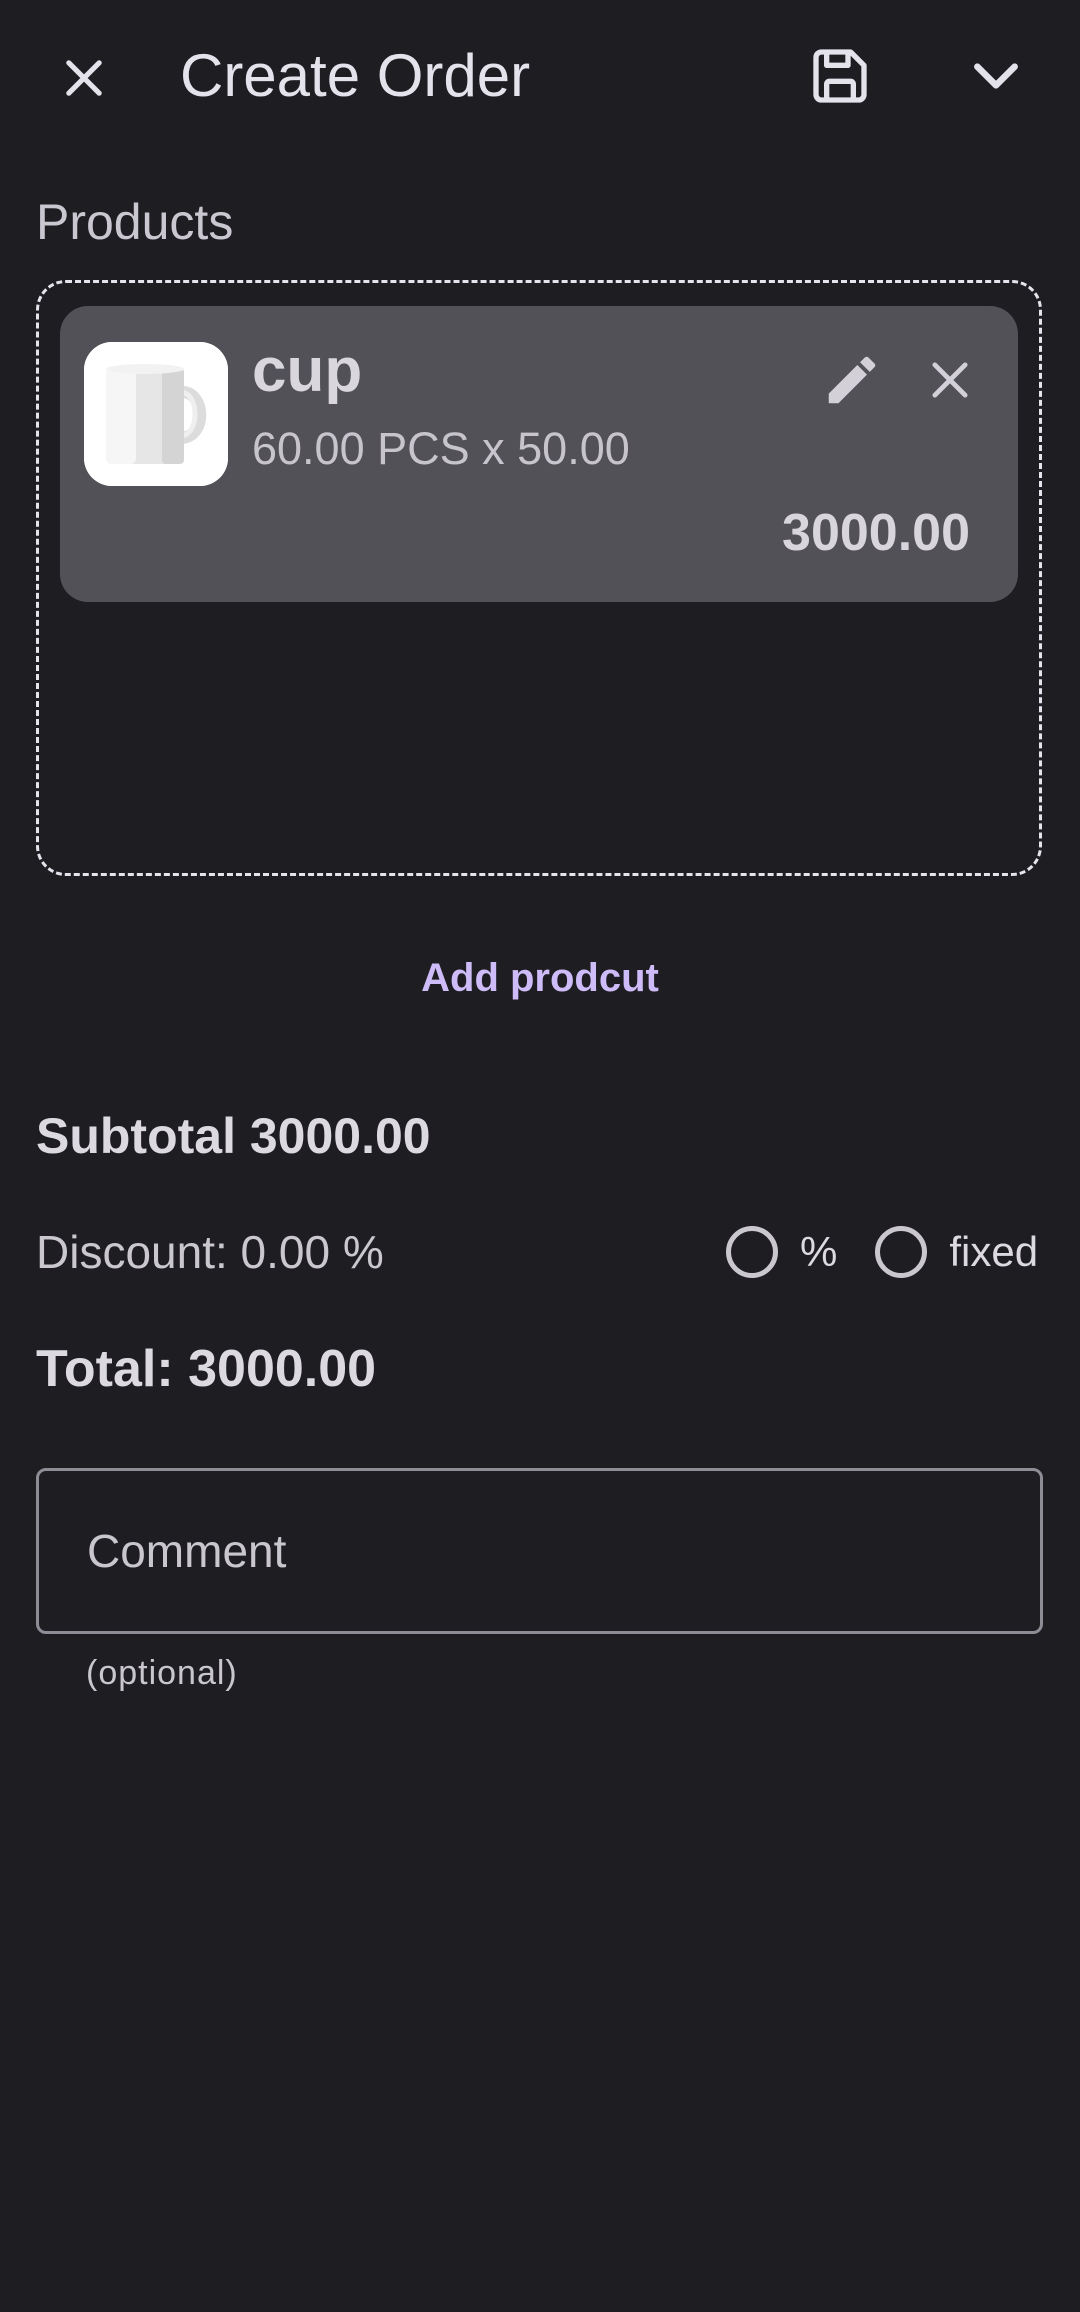  What do you see at coordinates (901, 1252) in the screenshot?
I see `radio-fixed` at bounding box center [901, 1252].